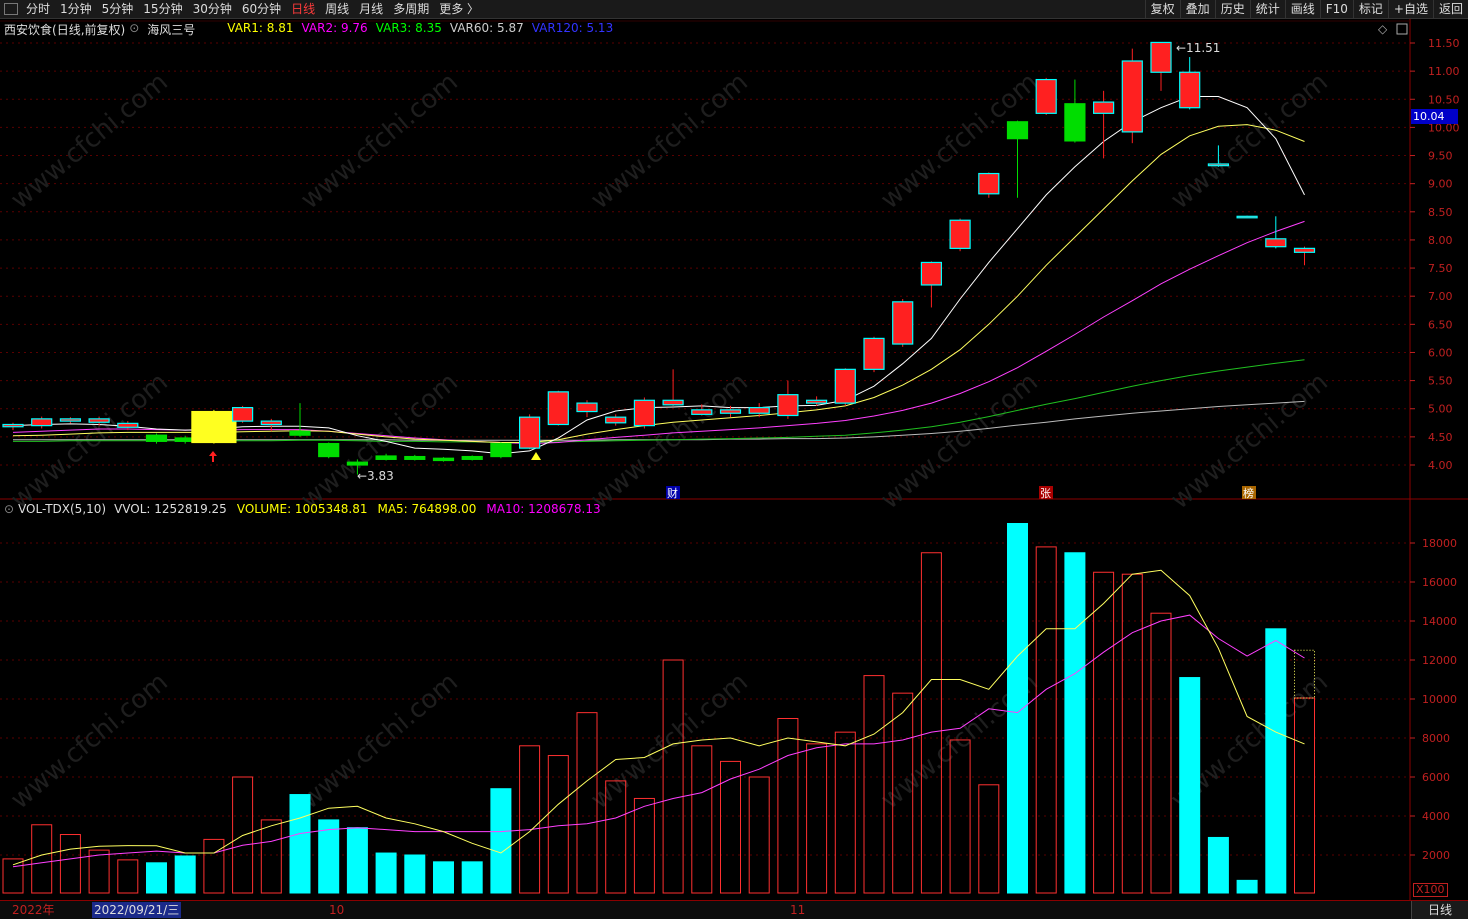  I want to click on period-tabs: 分时 1分钟 5分钟 15分钟 30分钟 60分钟 日线 周线 月线 多周期 更多 〉, so click(242, 9).